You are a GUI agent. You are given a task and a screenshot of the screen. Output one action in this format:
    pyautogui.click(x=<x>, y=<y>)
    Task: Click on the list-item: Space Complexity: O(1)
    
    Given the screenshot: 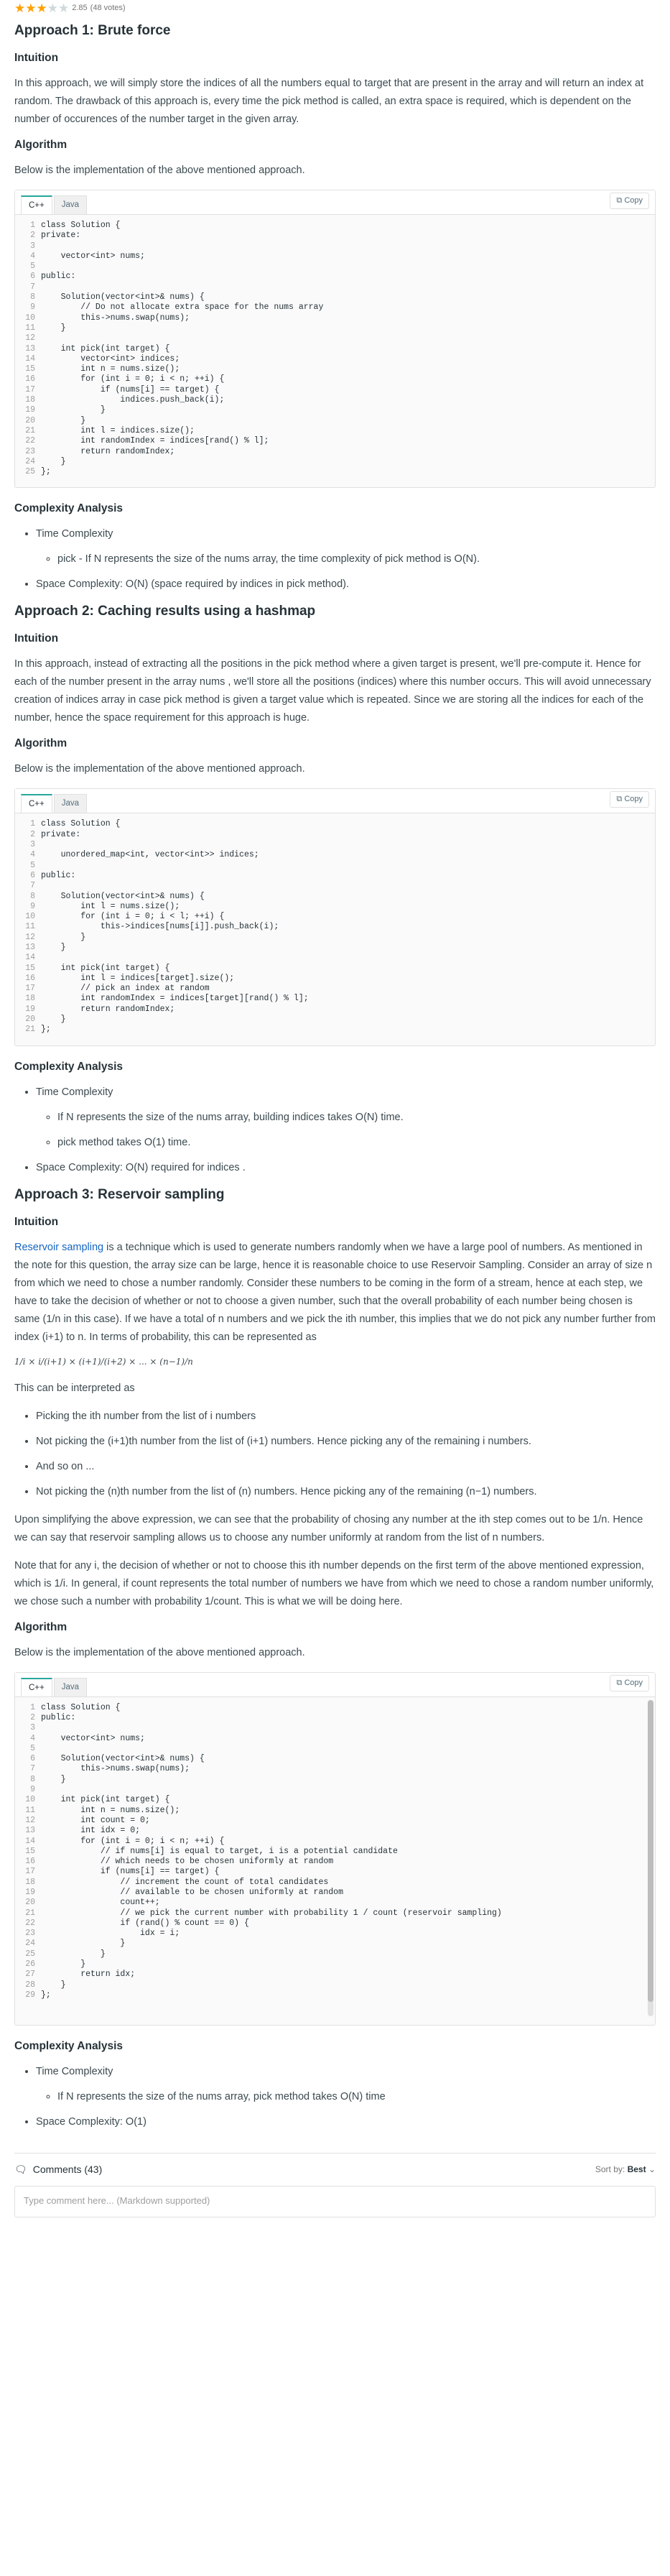 What is the action you would take?
    pyautogui.click(x=346, y=2122)
    